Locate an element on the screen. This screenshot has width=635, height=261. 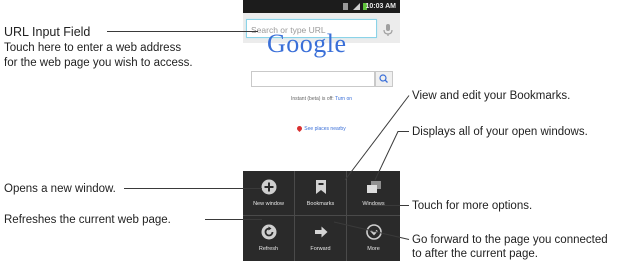
bookmarks-leader-line is located at coordinates (377, 138).